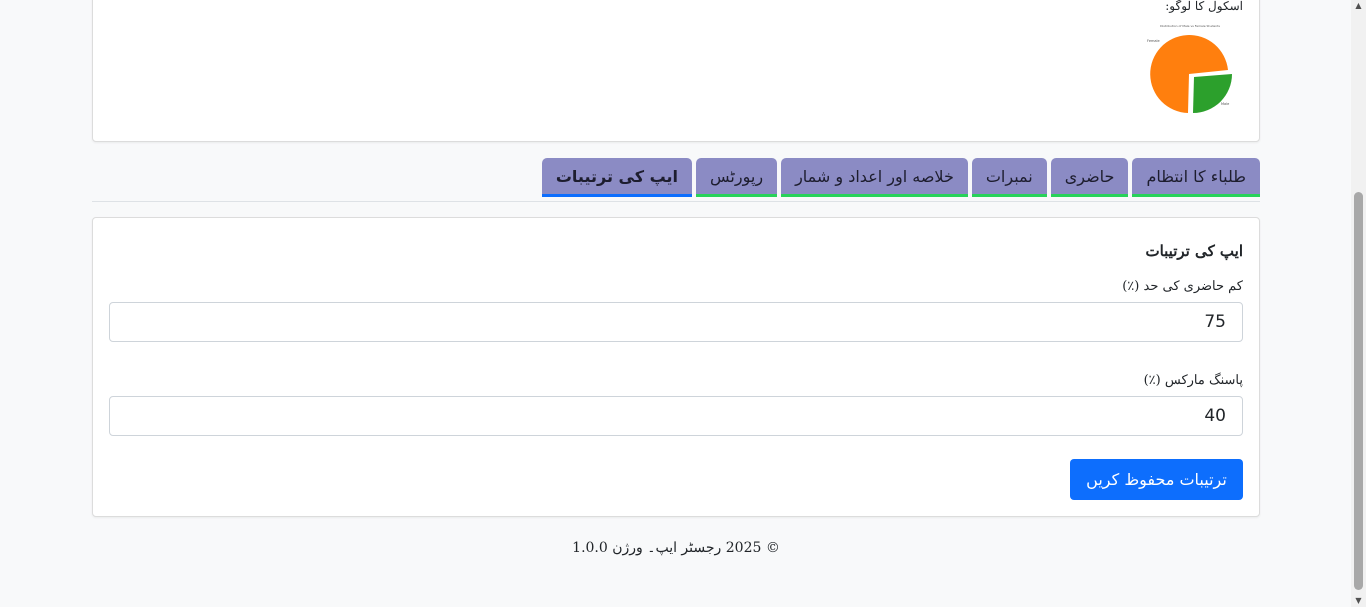 This screenshot has height=607, width=1366. What do you see at coordinates (1358, 6) in the screenshot?
I see `scroll-up-icon: ▲` at bounding box center [1358, 6].